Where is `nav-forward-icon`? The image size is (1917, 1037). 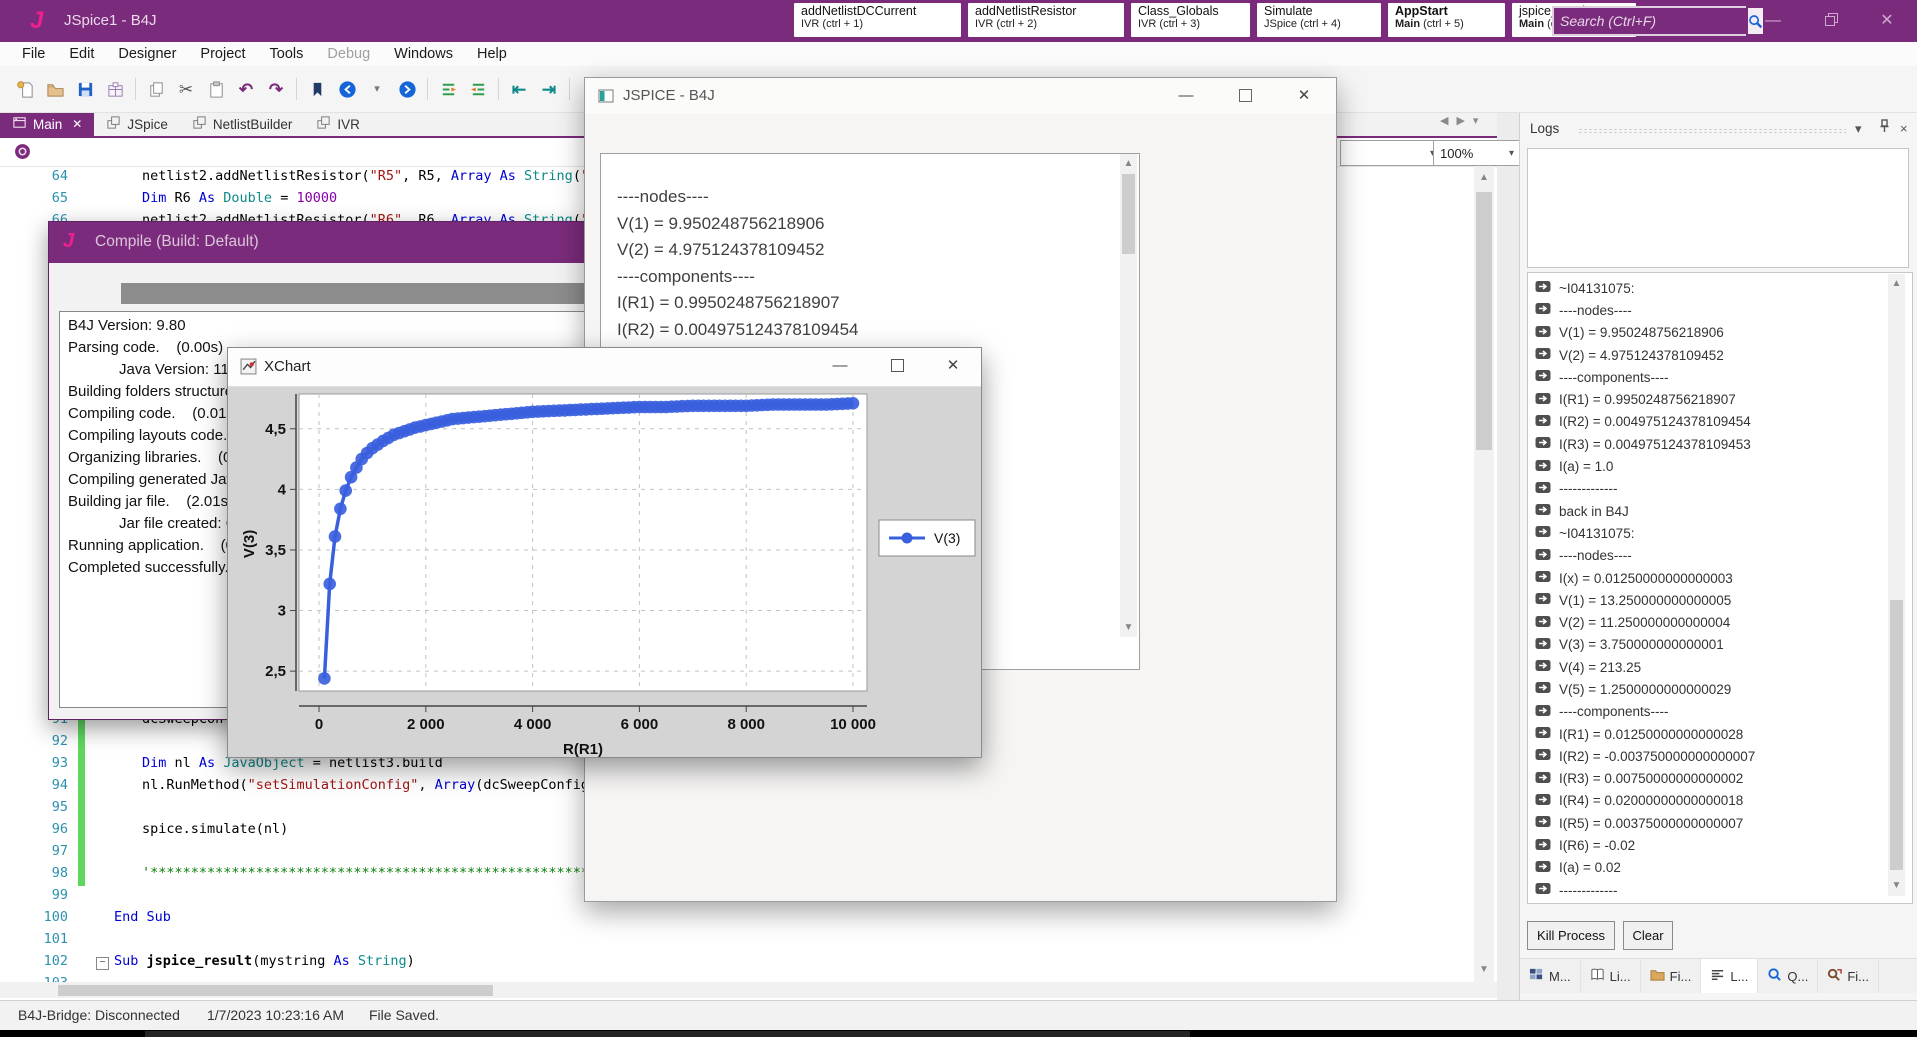 nav-forward-icon is located at coordinates (407, 89).